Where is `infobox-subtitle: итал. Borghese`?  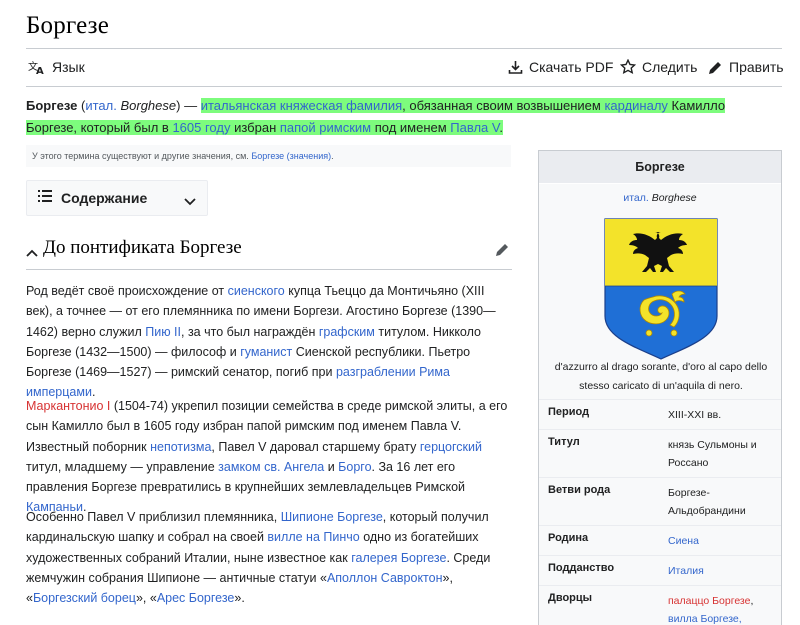 infobox-subtitle: итал. Borghese is located at coordinates (660, 198).